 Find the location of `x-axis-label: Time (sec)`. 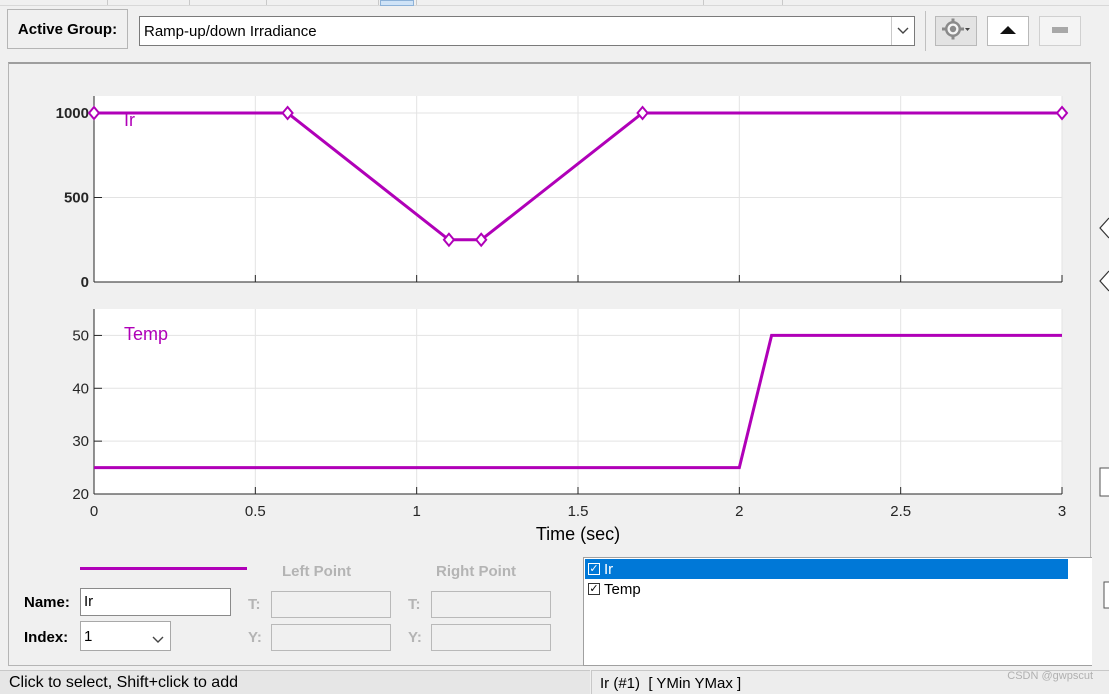

x-axis-label: Time (sec) is located at coordinates (578, 534).